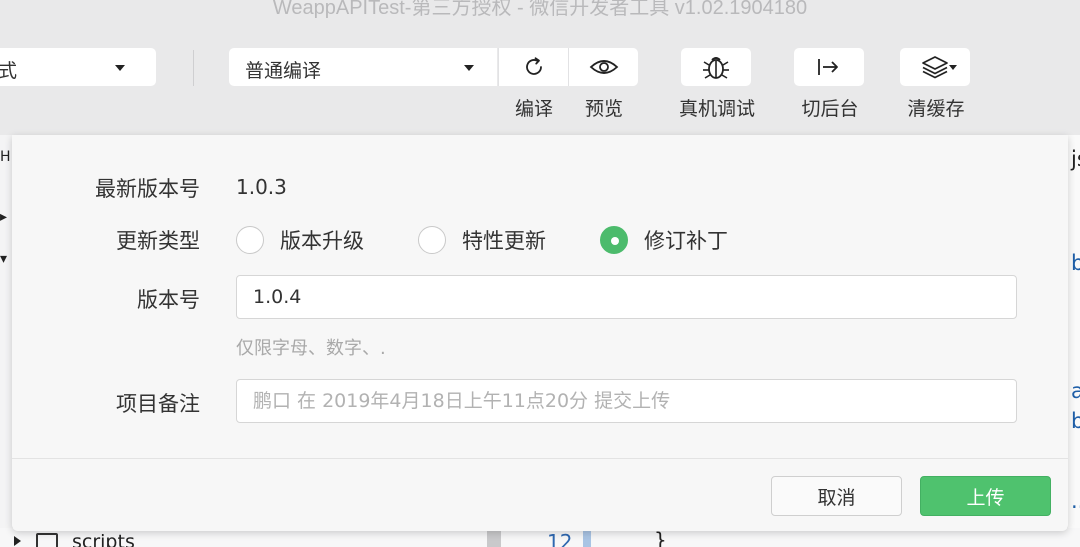 The image size is (1080, 547). What do you see at coordinates (6, 341) in the screenshot?
I see `file-tree-edge: H ▸ ▾` at bounding box center [6, 341].